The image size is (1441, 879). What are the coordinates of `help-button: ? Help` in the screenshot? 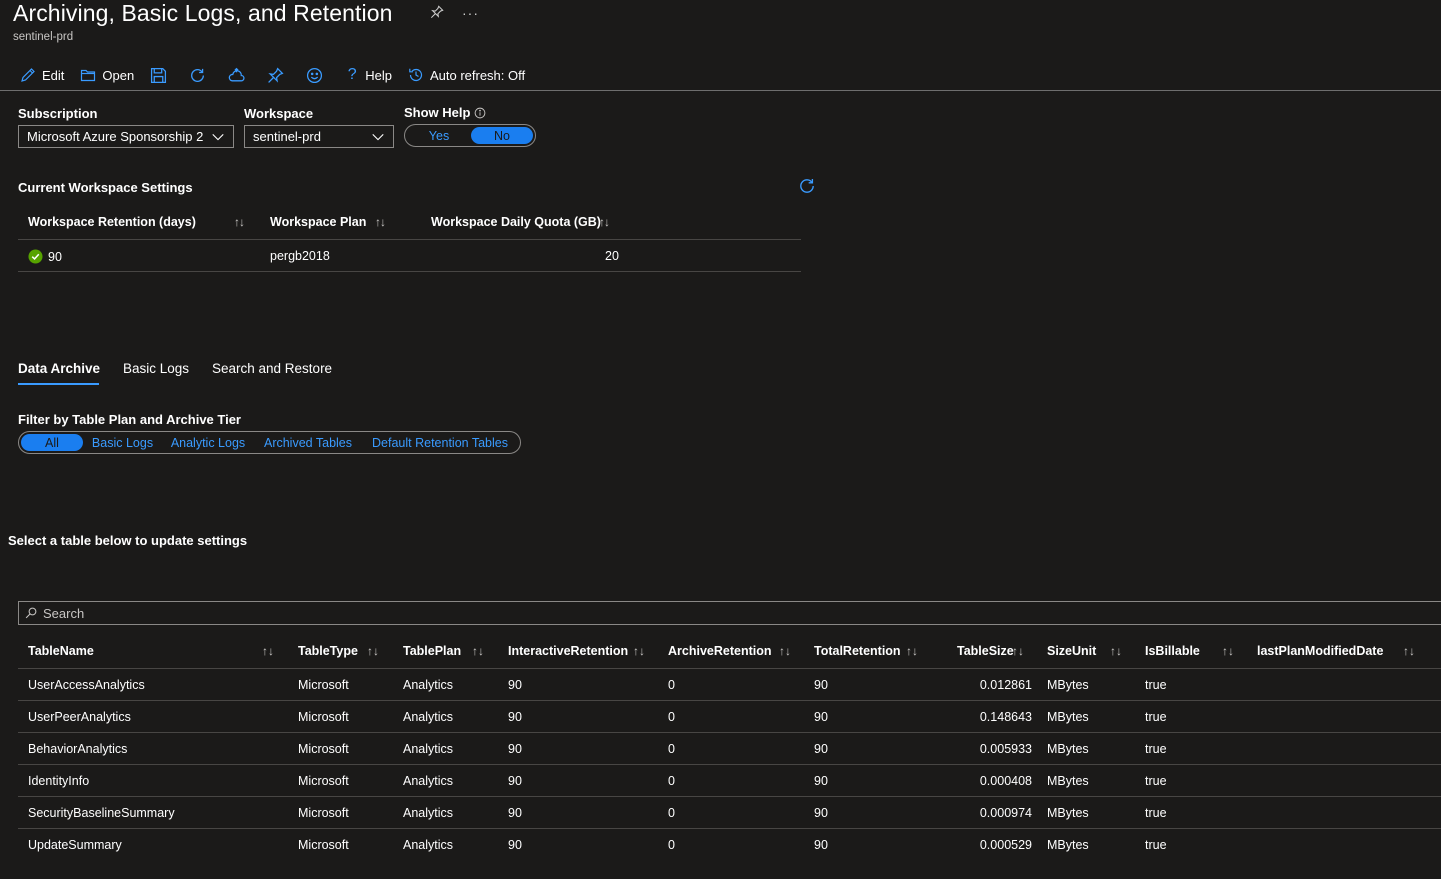 It's located at (368, 75).